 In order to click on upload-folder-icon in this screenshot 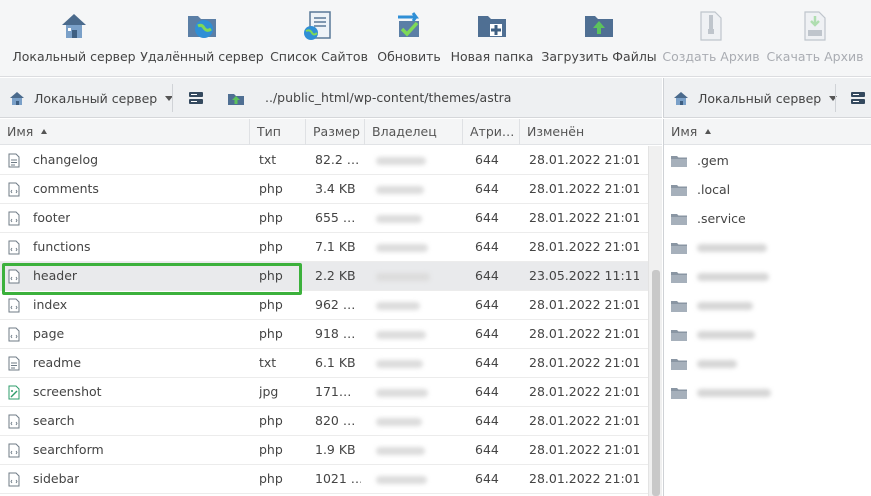, I will do `click(236, 98)`.